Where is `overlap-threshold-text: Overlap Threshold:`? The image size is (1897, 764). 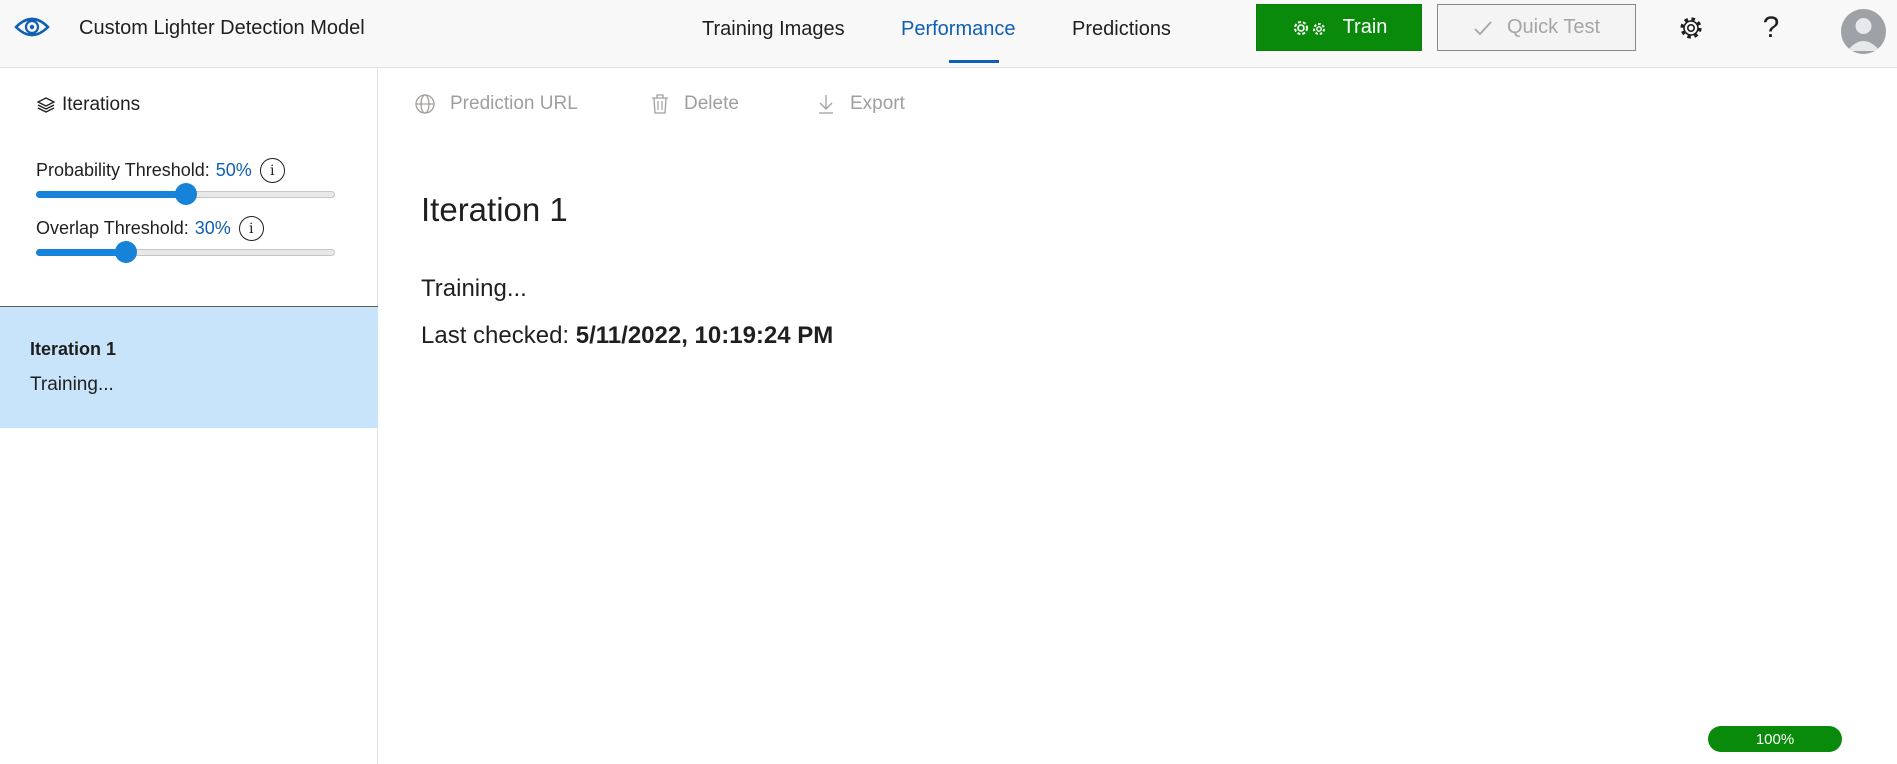
overlap-threshold-text: Overlap Threshold: is located at coordinates (112, 228).